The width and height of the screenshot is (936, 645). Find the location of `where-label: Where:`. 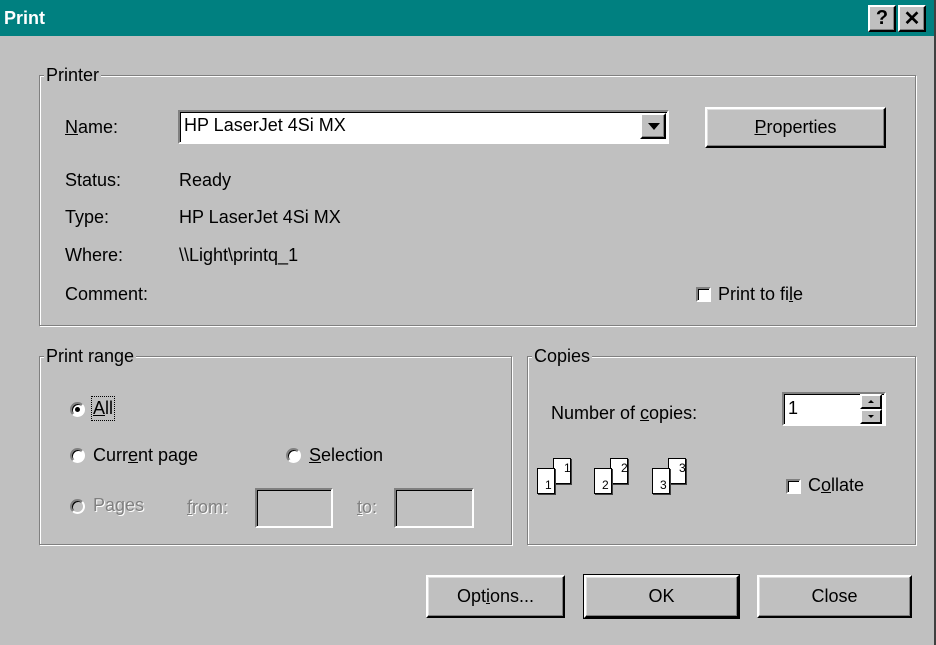

where-label: Where: is located at coordinates (94, 255).